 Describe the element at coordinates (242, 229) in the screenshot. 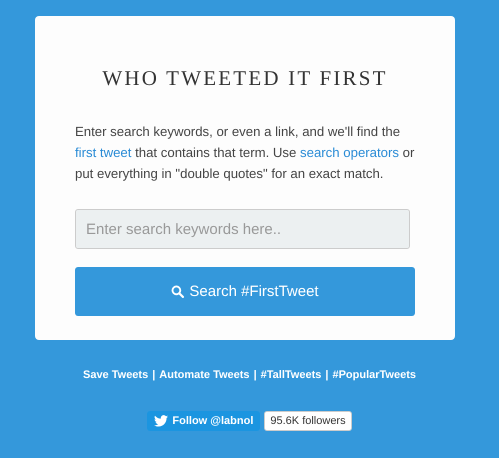

I see `search-field: Enter search keywords here..` at that location.